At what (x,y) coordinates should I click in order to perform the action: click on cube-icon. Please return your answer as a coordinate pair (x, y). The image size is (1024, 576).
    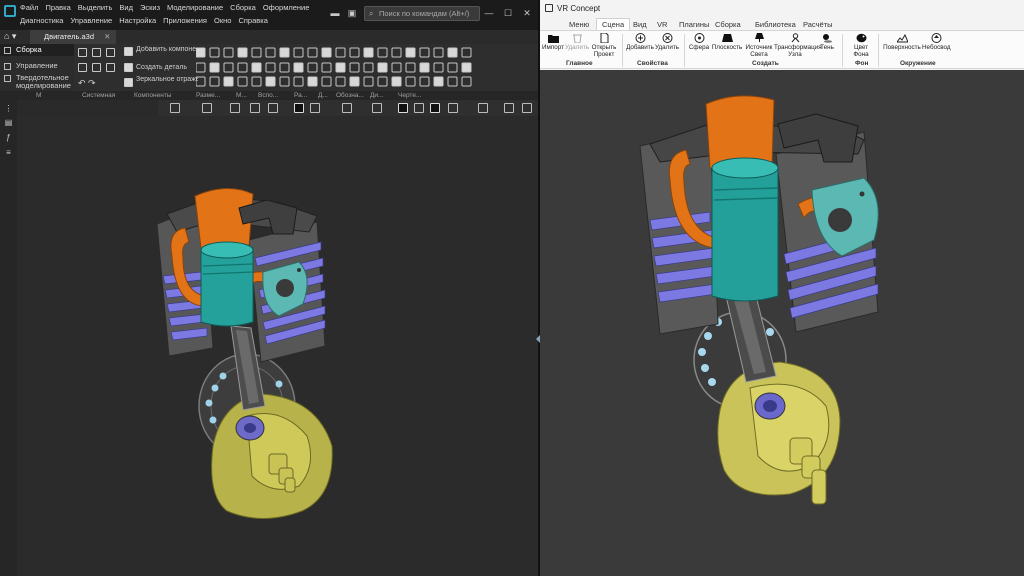
    Looking at the image, I should click on (419, 108).